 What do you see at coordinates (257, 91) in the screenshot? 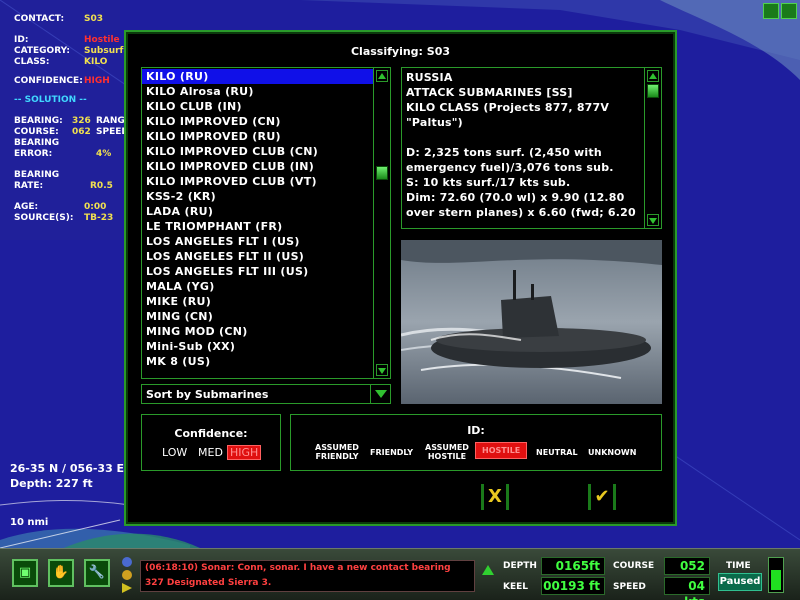
I see `ship-class-item: KILO Alrosa (RU)` at bounding box center [257, 91].